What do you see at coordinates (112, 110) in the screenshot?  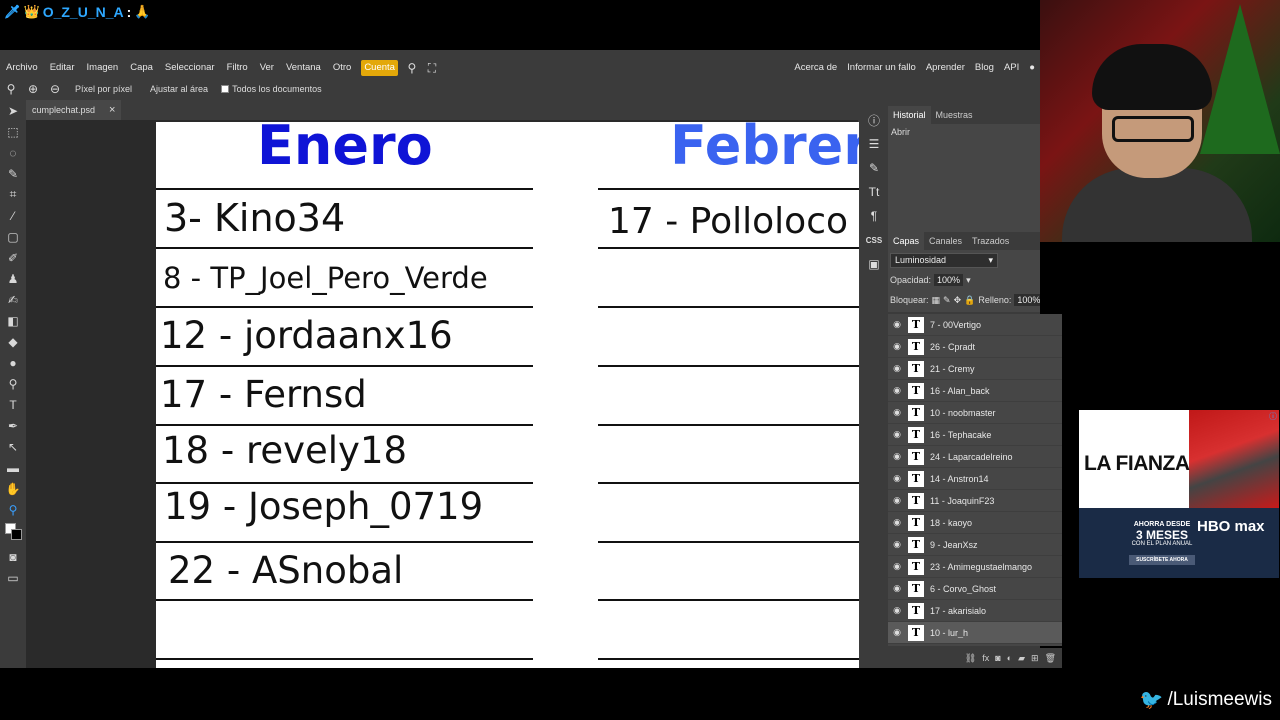 I see `close-icon: ×` at bounding box center [112, 110].